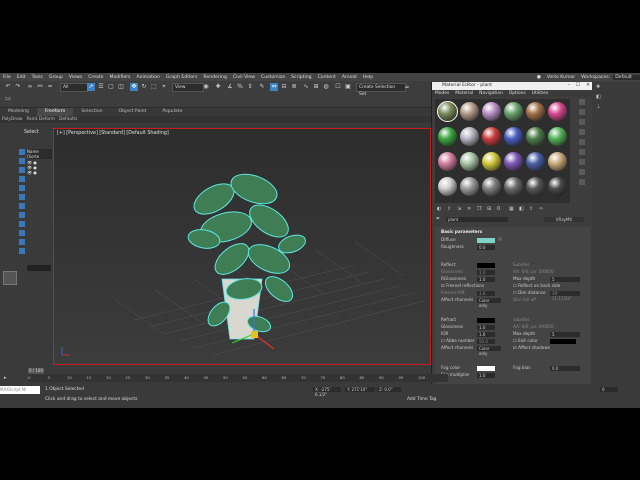 This screenshot has width=640, height=480. What do you see at coordinates (133, 112) in the screenshot?
I see `tab-object-paint: Object Paint` at bounding box center [133, 112].